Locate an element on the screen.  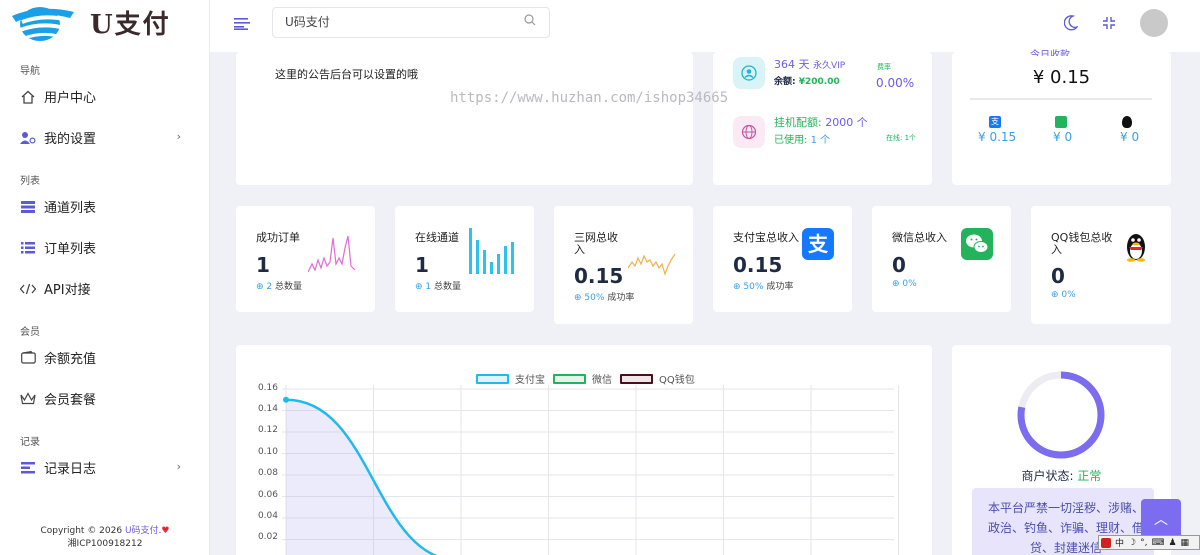
y-tick-label: 0.04 is located at coordinates (267, 516).